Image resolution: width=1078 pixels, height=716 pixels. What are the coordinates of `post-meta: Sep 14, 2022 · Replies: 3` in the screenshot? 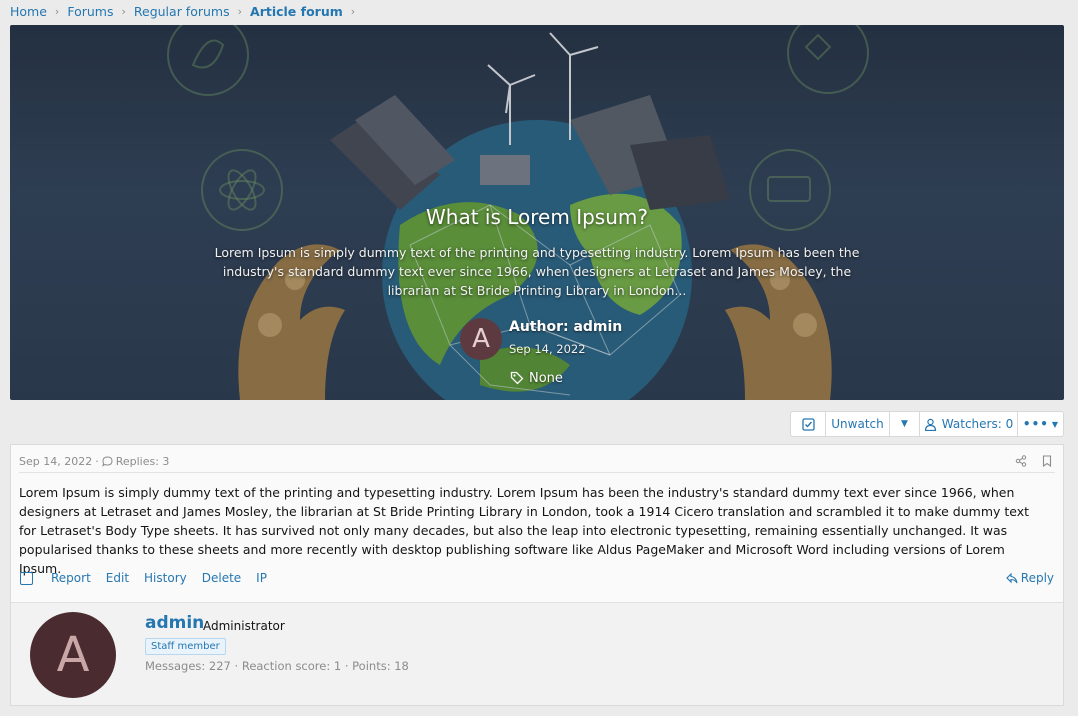 It's located at (94, 461).